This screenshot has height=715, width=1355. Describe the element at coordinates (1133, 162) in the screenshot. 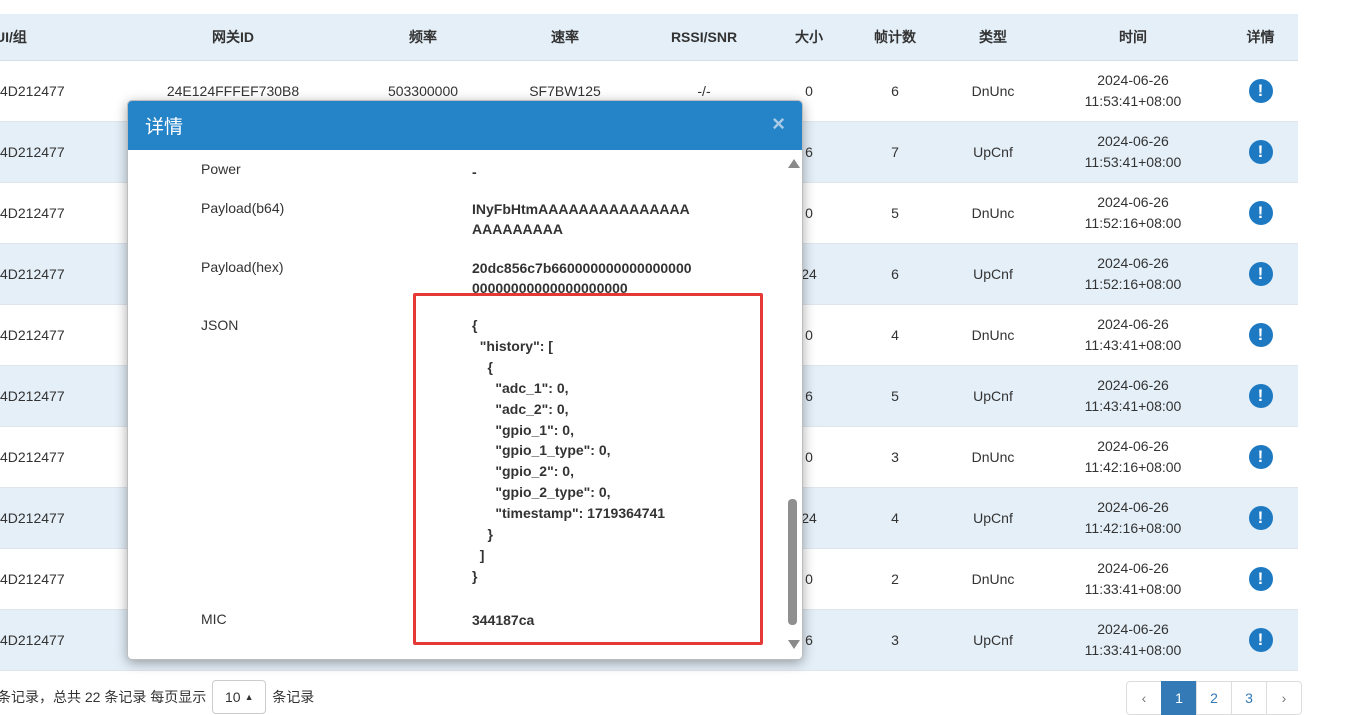

I see `cell-clock: 11:53:41+08:00` at that location.